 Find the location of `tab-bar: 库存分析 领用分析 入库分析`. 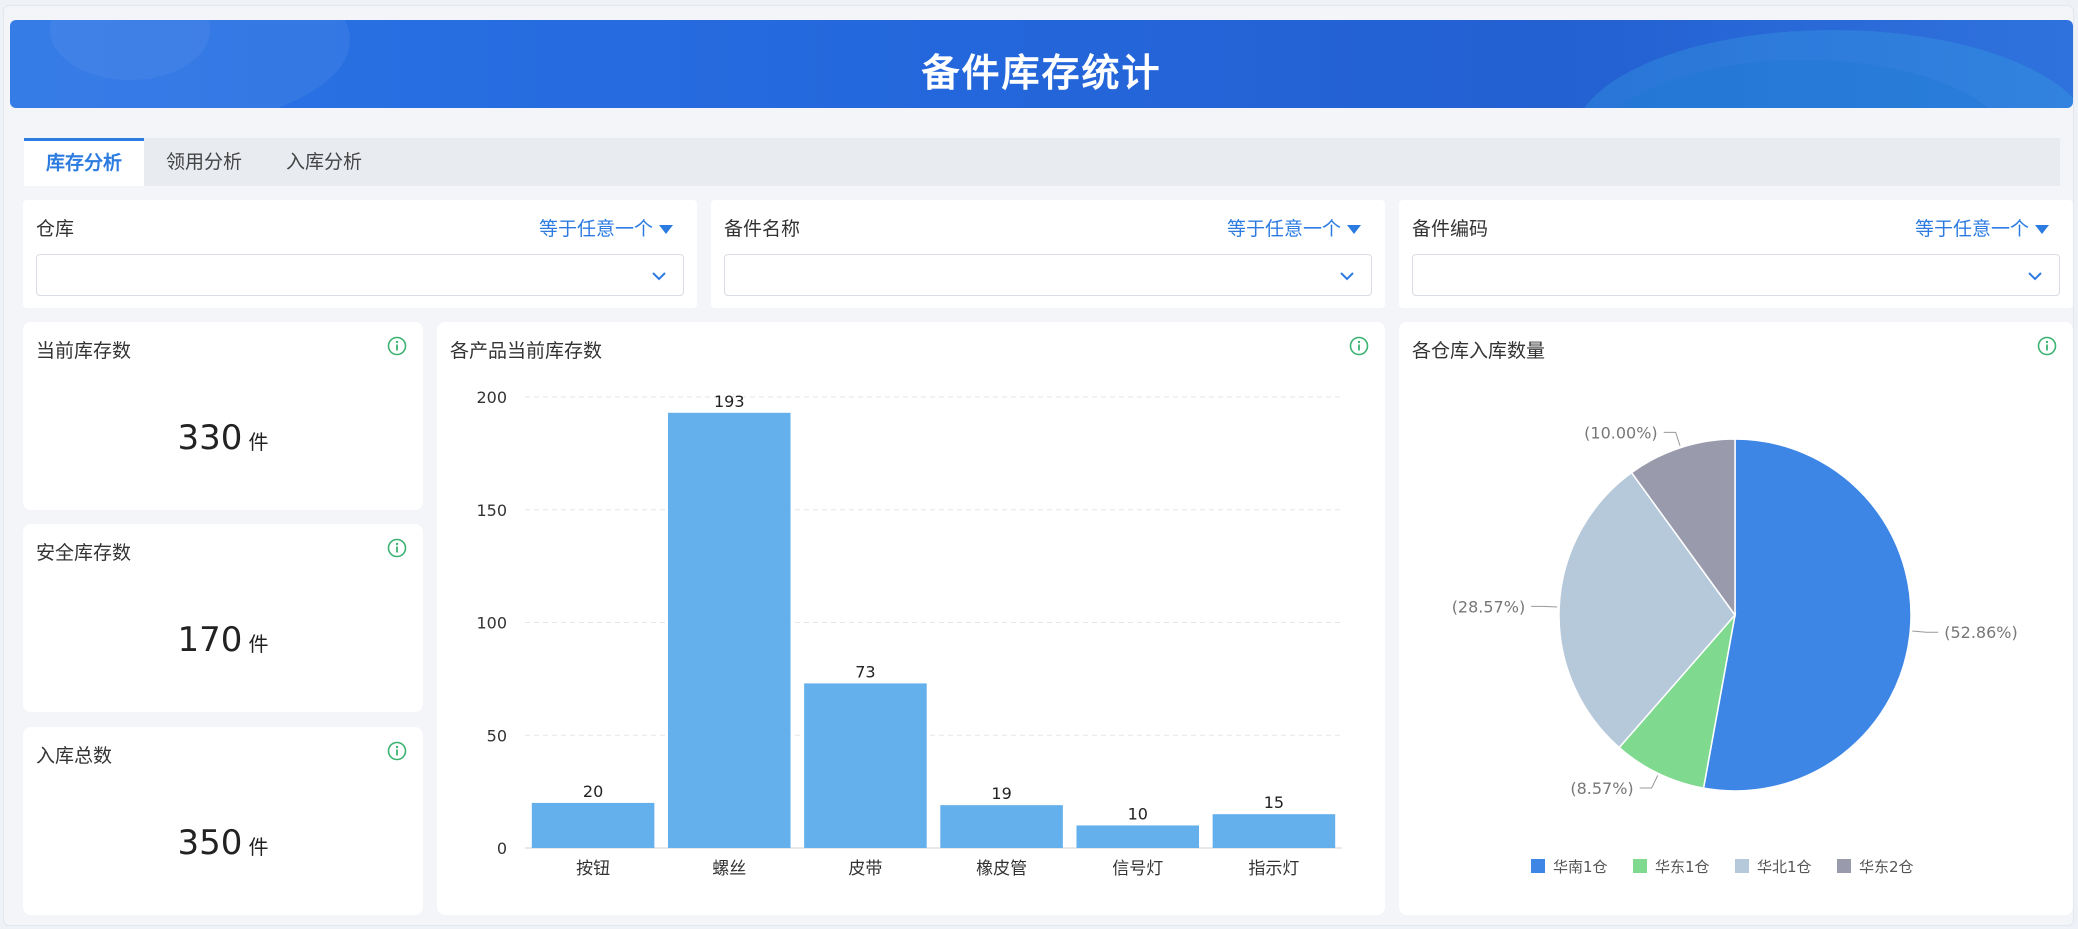

tab-bar: 库存分析 领用分析 入库分析 is located at coordinates (1042, 162).